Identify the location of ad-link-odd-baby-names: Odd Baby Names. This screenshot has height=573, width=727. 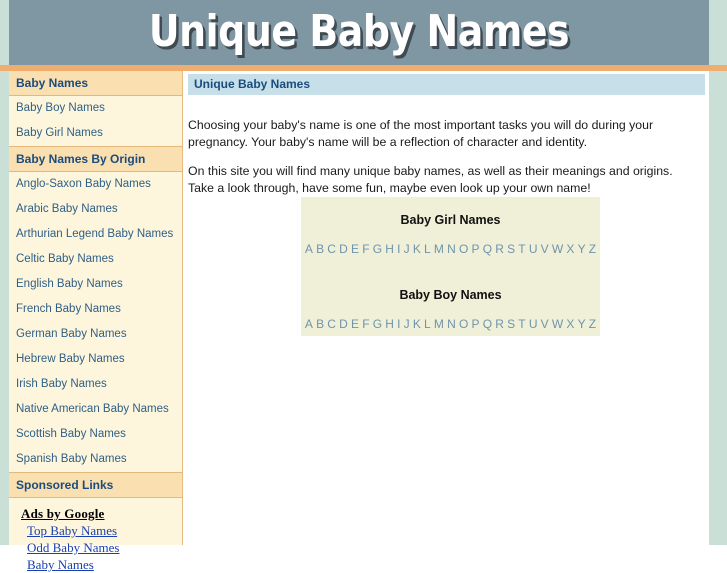
(101, 547).